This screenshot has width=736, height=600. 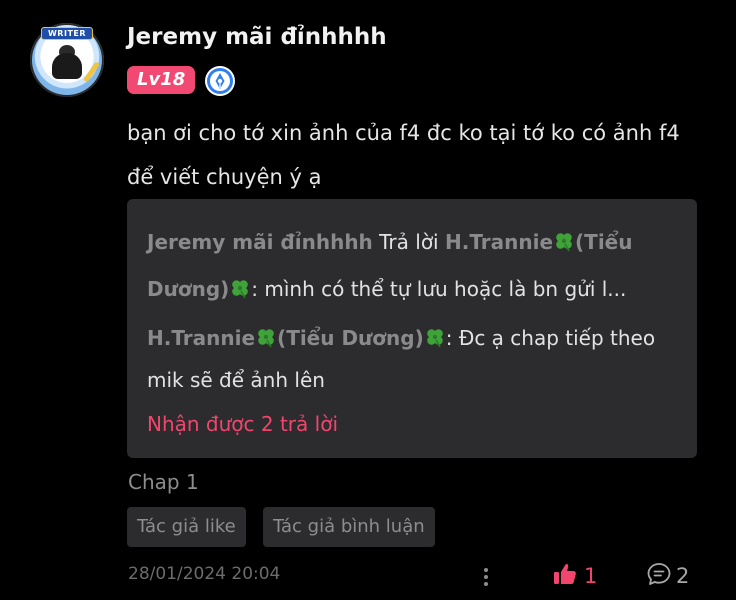 I want to click on like-button: 1, so click(x=574, y=576).